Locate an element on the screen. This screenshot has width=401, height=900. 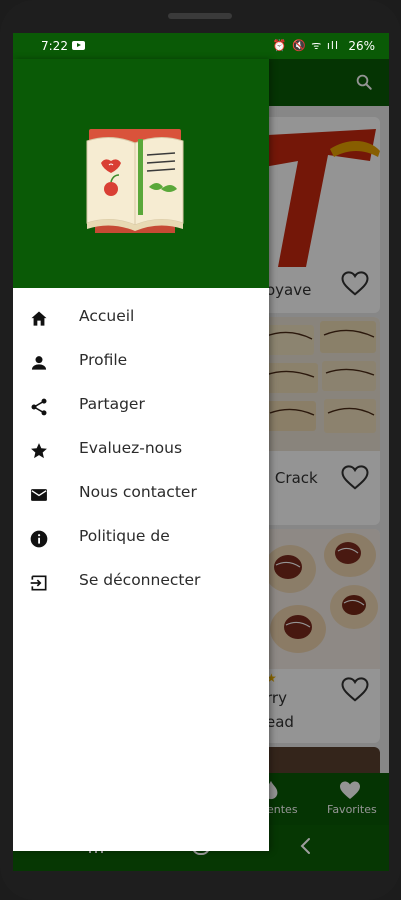
menu-item-label: Nous contacter is located at coordinates (138, 492).